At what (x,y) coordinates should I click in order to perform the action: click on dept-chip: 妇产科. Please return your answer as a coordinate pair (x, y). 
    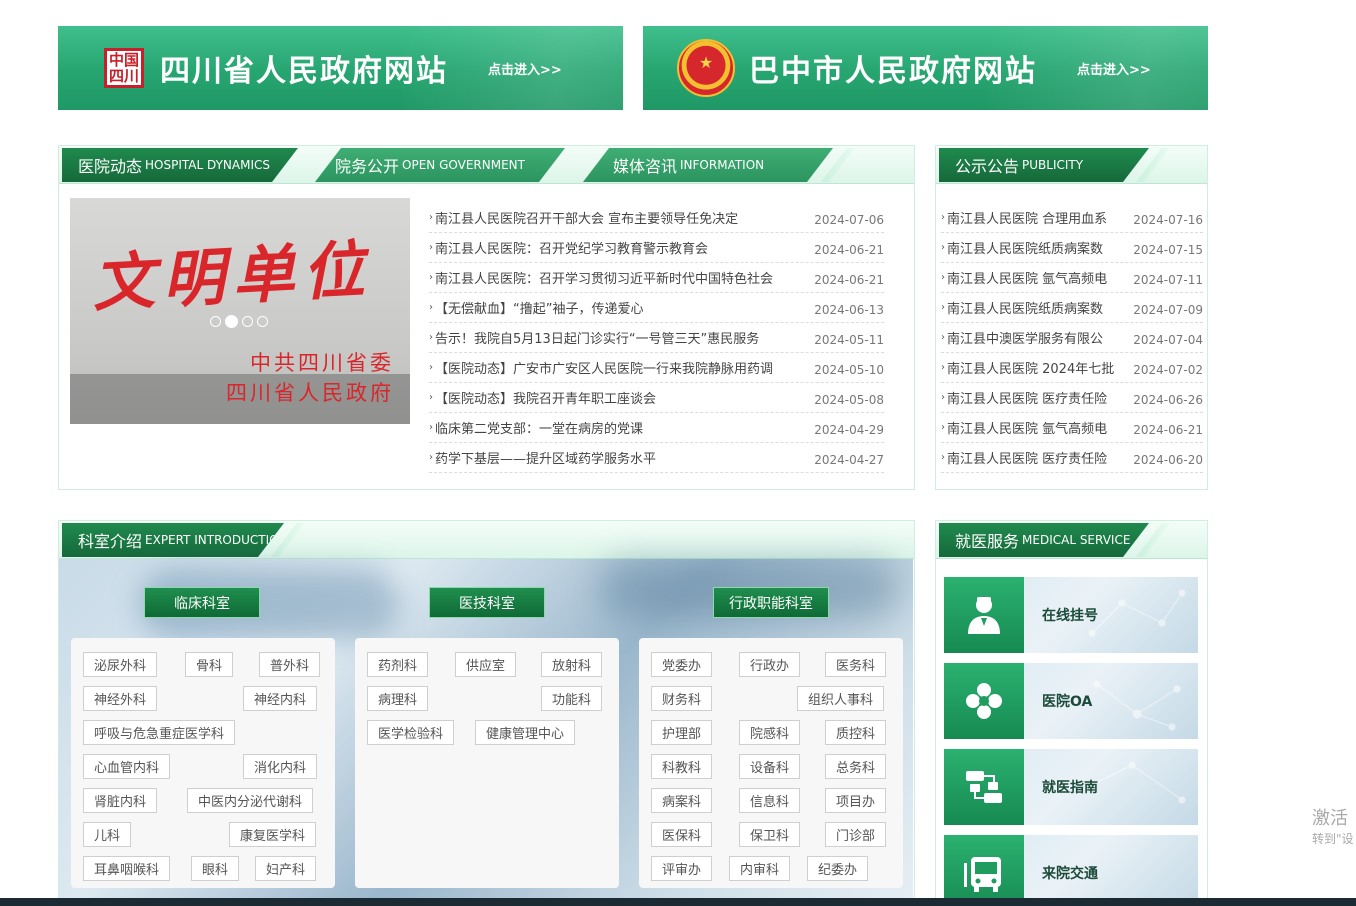
    Looking at the image, I should click on (286, 868).